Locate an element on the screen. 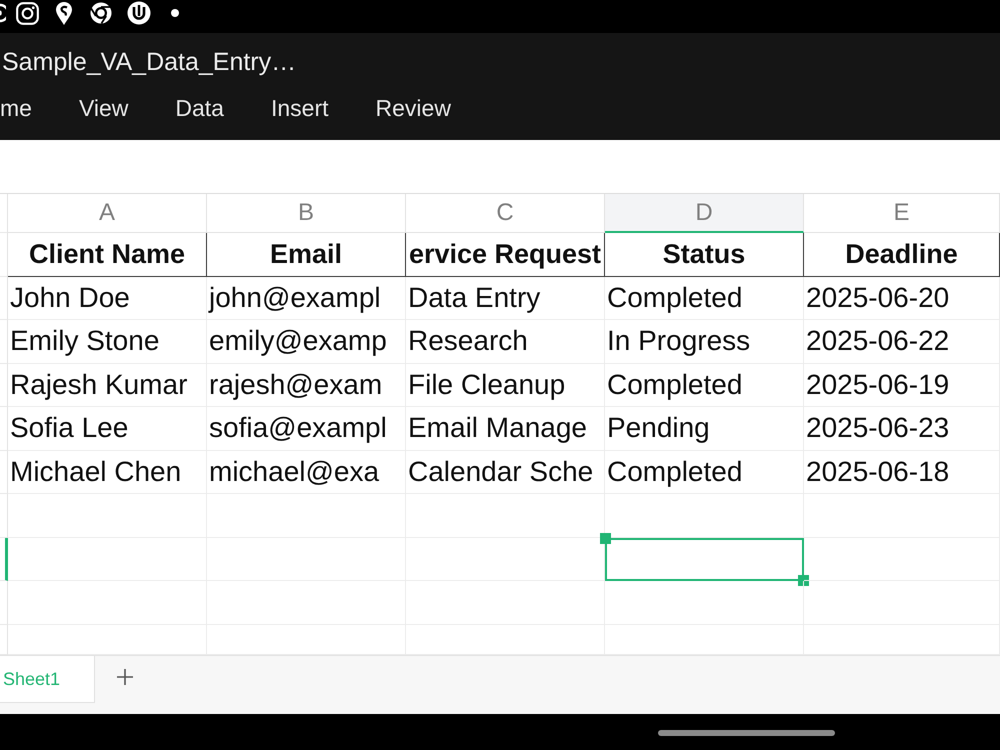 Image resolution: width=1000 pixels, height=750 pixels. table-header-cell: Deadline is located at coordinates (902, 254).